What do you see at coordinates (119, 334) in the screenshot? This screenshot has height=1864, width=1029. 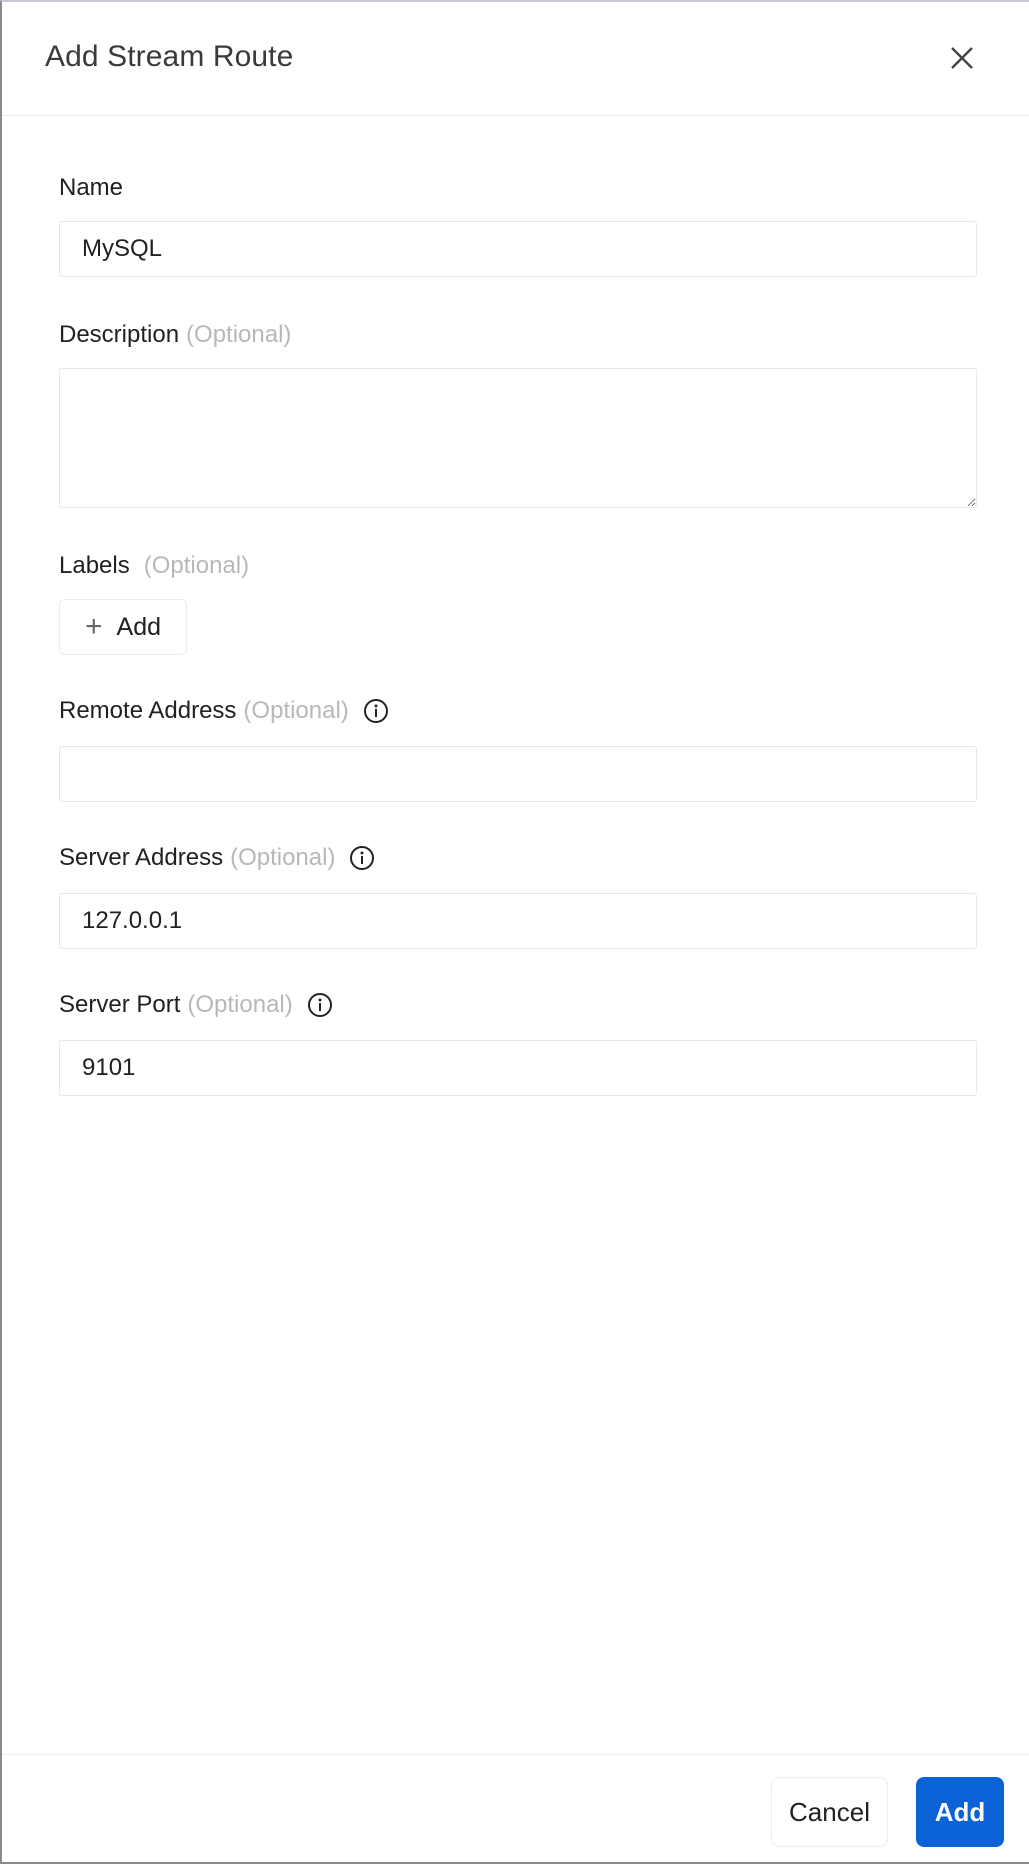 I see `description-label-text: Description` at bounding box center [119, 334].